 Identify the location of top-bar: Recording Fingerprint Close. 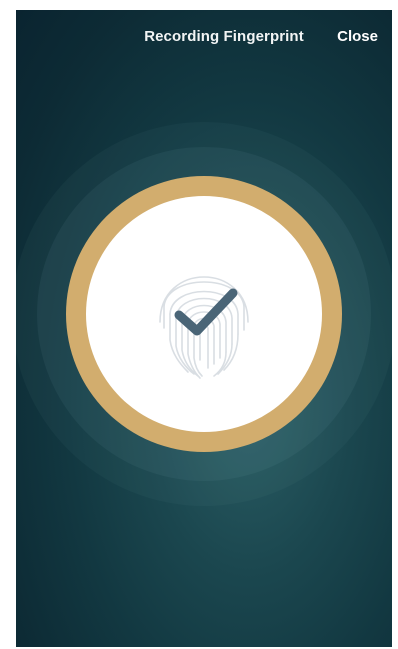
(204, 37).